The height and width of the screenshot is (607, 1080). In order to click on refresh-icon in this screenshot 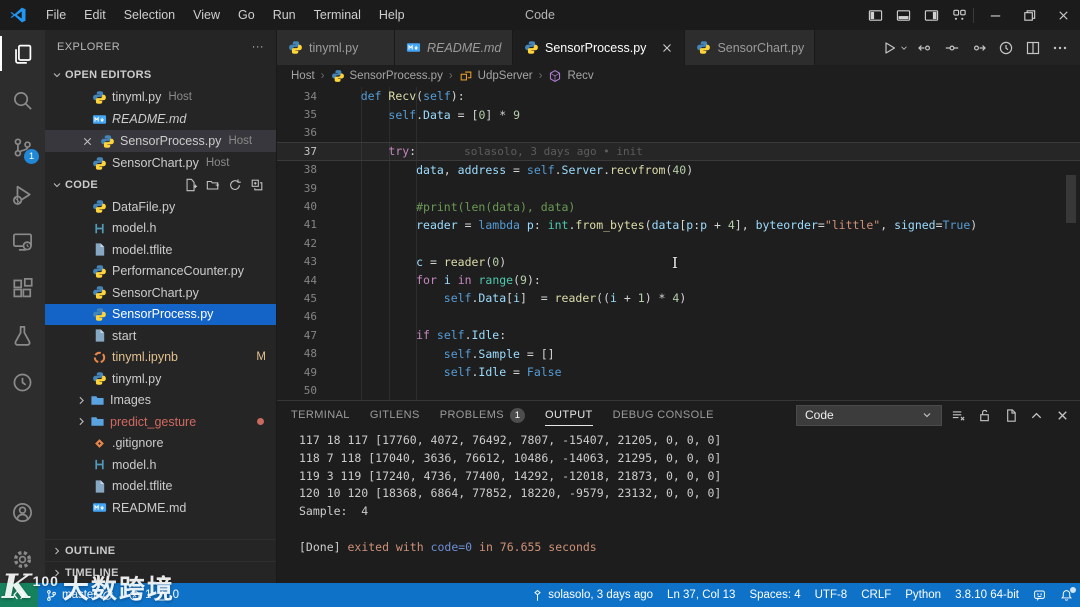, I will do `click(235, 185)`.